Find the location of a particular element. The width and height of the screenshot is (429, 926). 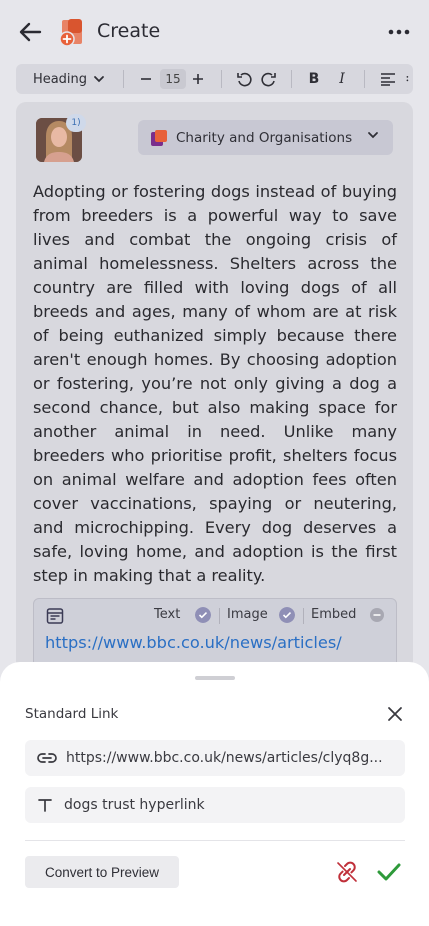

sheet-drag-handle is located at coordinates (215, 678).